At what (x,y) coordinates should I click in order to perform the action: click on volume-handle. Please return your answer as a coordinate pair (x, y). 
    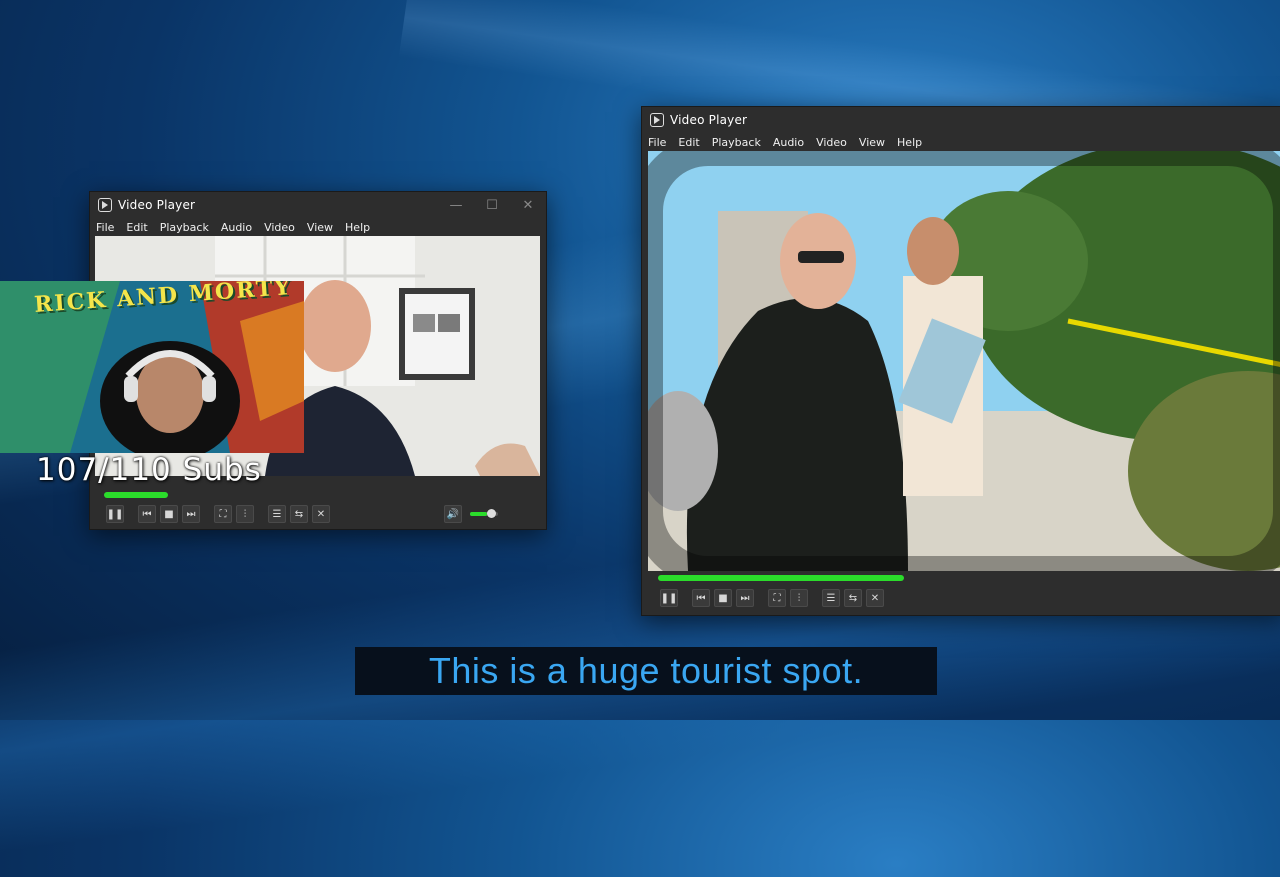
    Looking at the image, I should click on (491, 513).